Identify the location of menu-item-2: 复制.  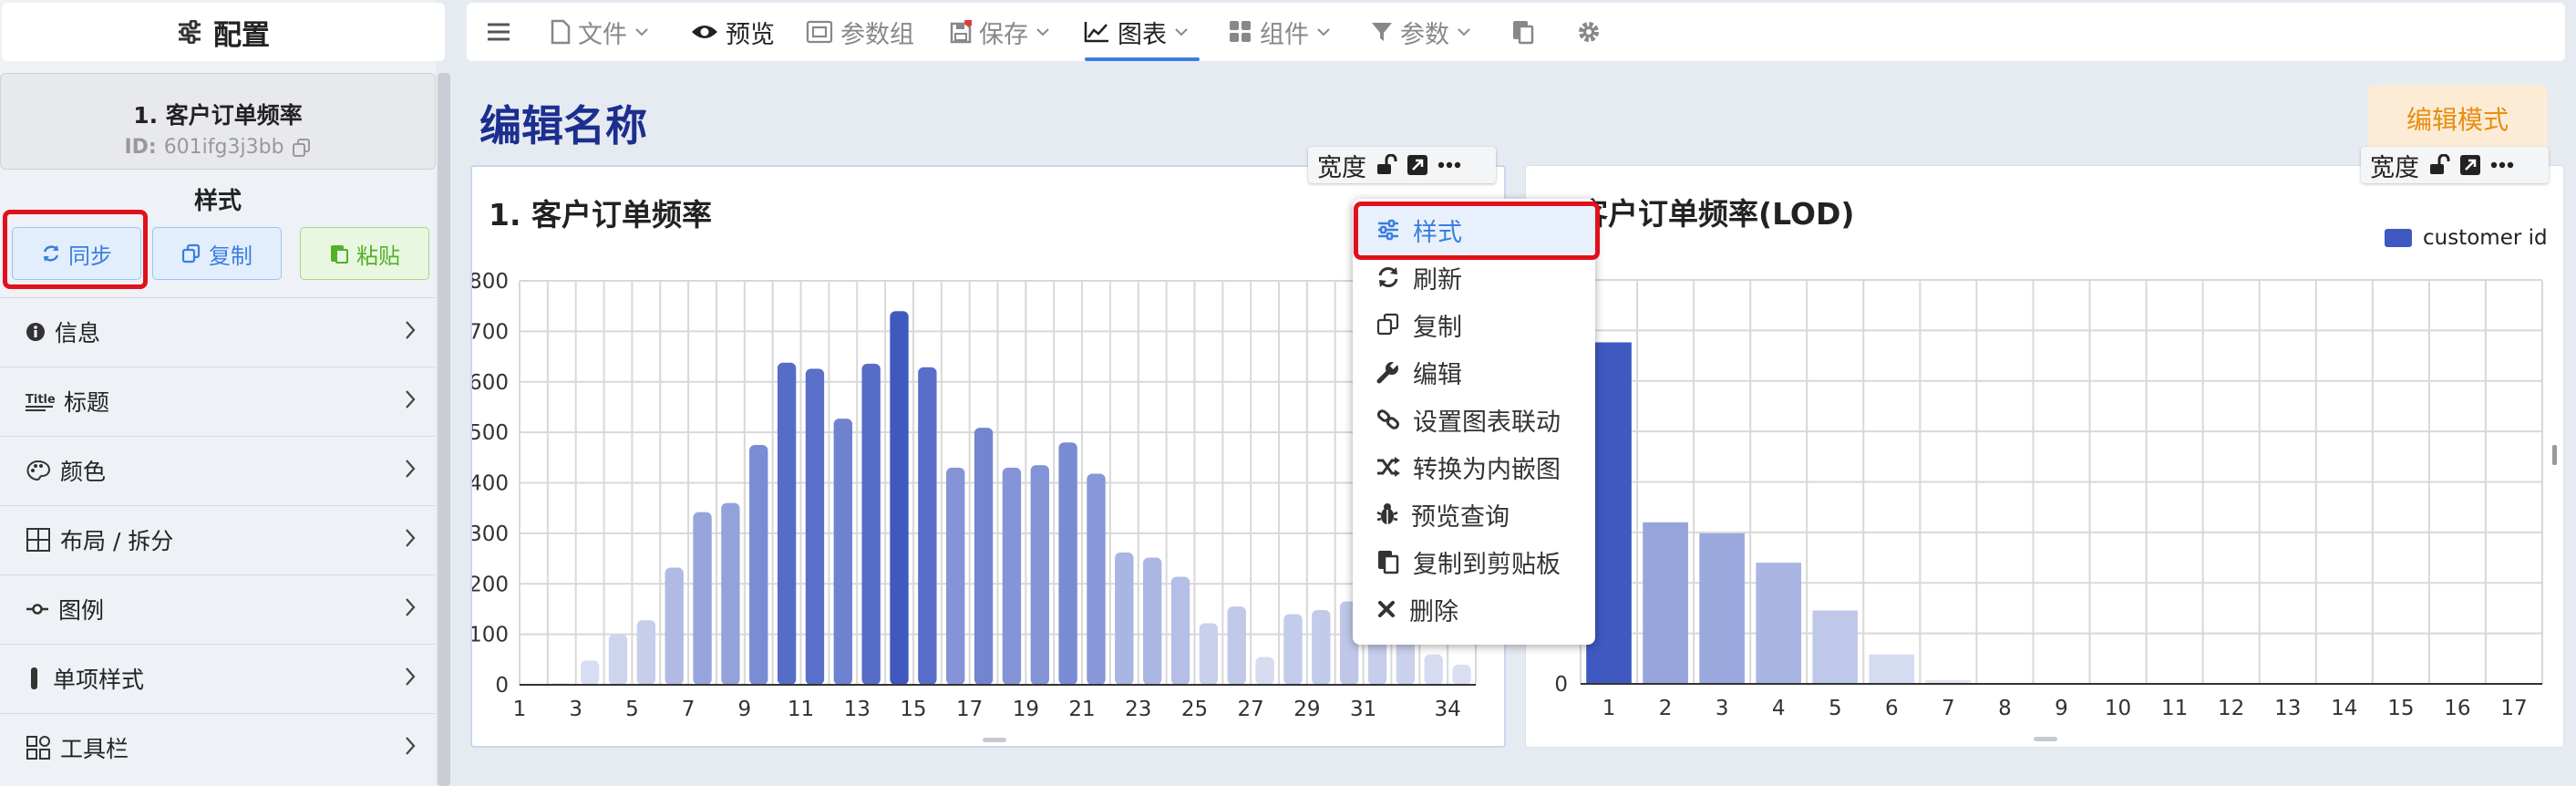
(1474, 324).